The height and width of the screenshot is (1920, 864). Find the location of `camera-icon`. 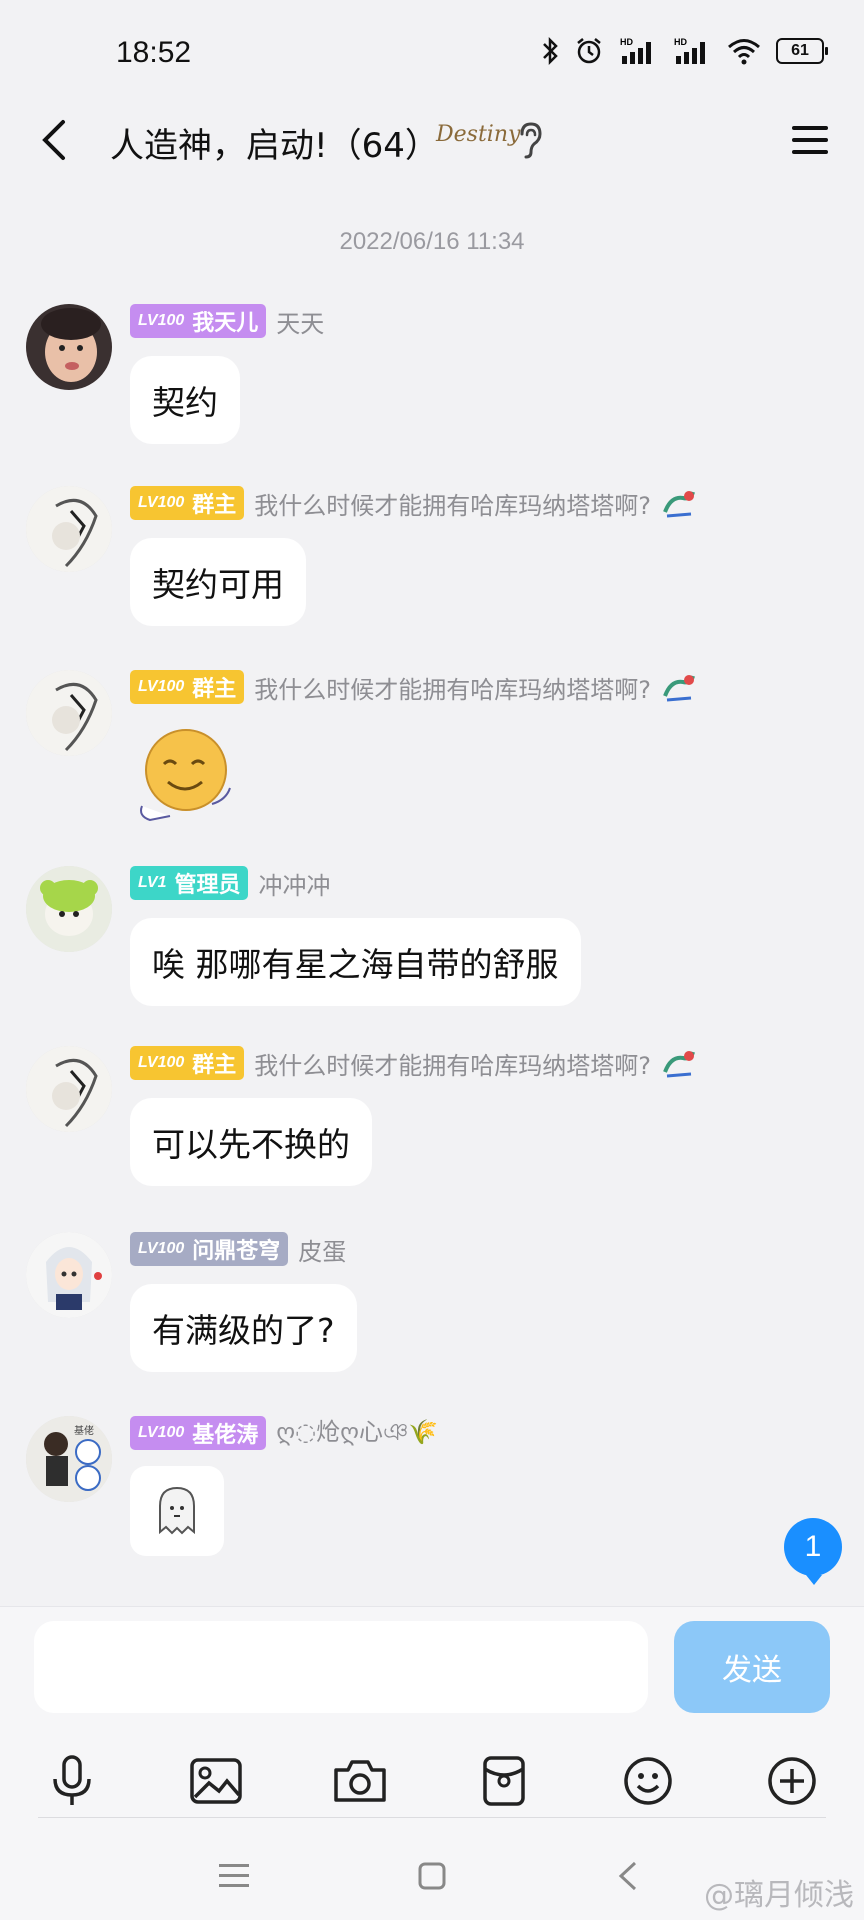

camera-icon is located at coordinates (360, 1781).